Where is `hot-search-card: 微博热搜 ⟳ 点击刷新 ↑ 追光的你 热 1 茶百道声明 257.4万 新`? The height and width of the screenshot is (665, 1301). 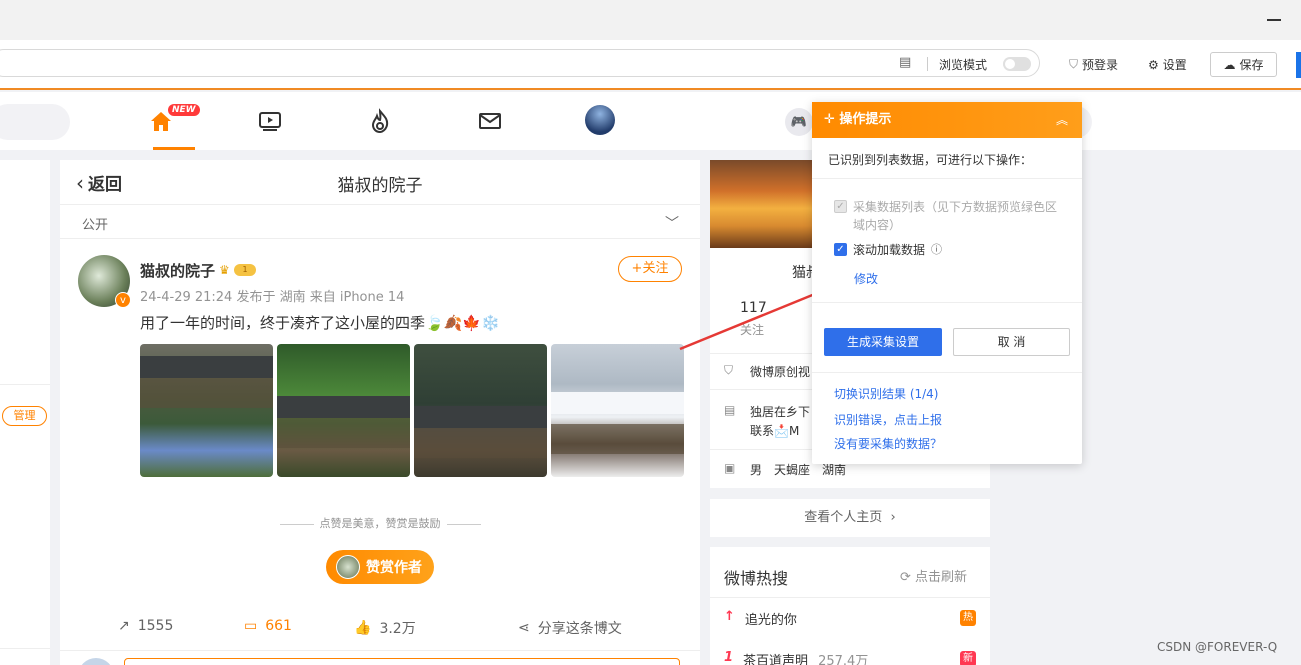
hot-search-card: 微博热搜 ⟳ 点击刷新 ↑ 追光的你 热 1 茶百道声明 257.4万 新 is located at coordinates (850, 606).